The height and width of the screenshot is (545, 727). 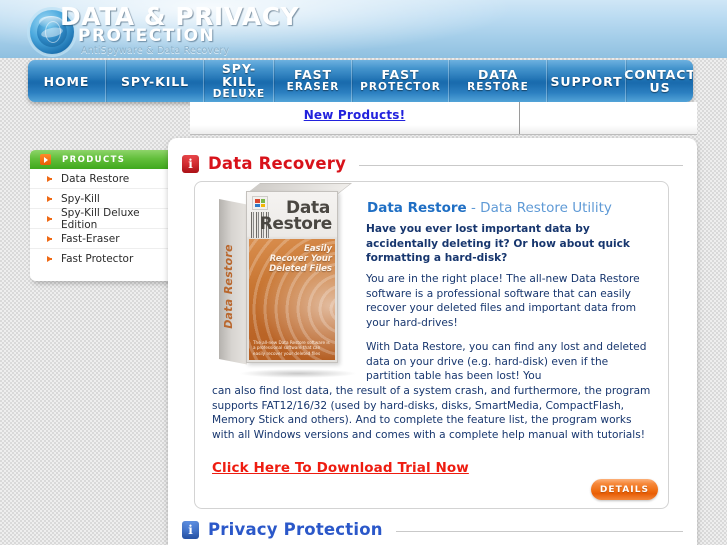 What do you see at coordinates (45, 159) in the screenshot?
I see `orange-arrow-icon` at bounding box center [45, 159].